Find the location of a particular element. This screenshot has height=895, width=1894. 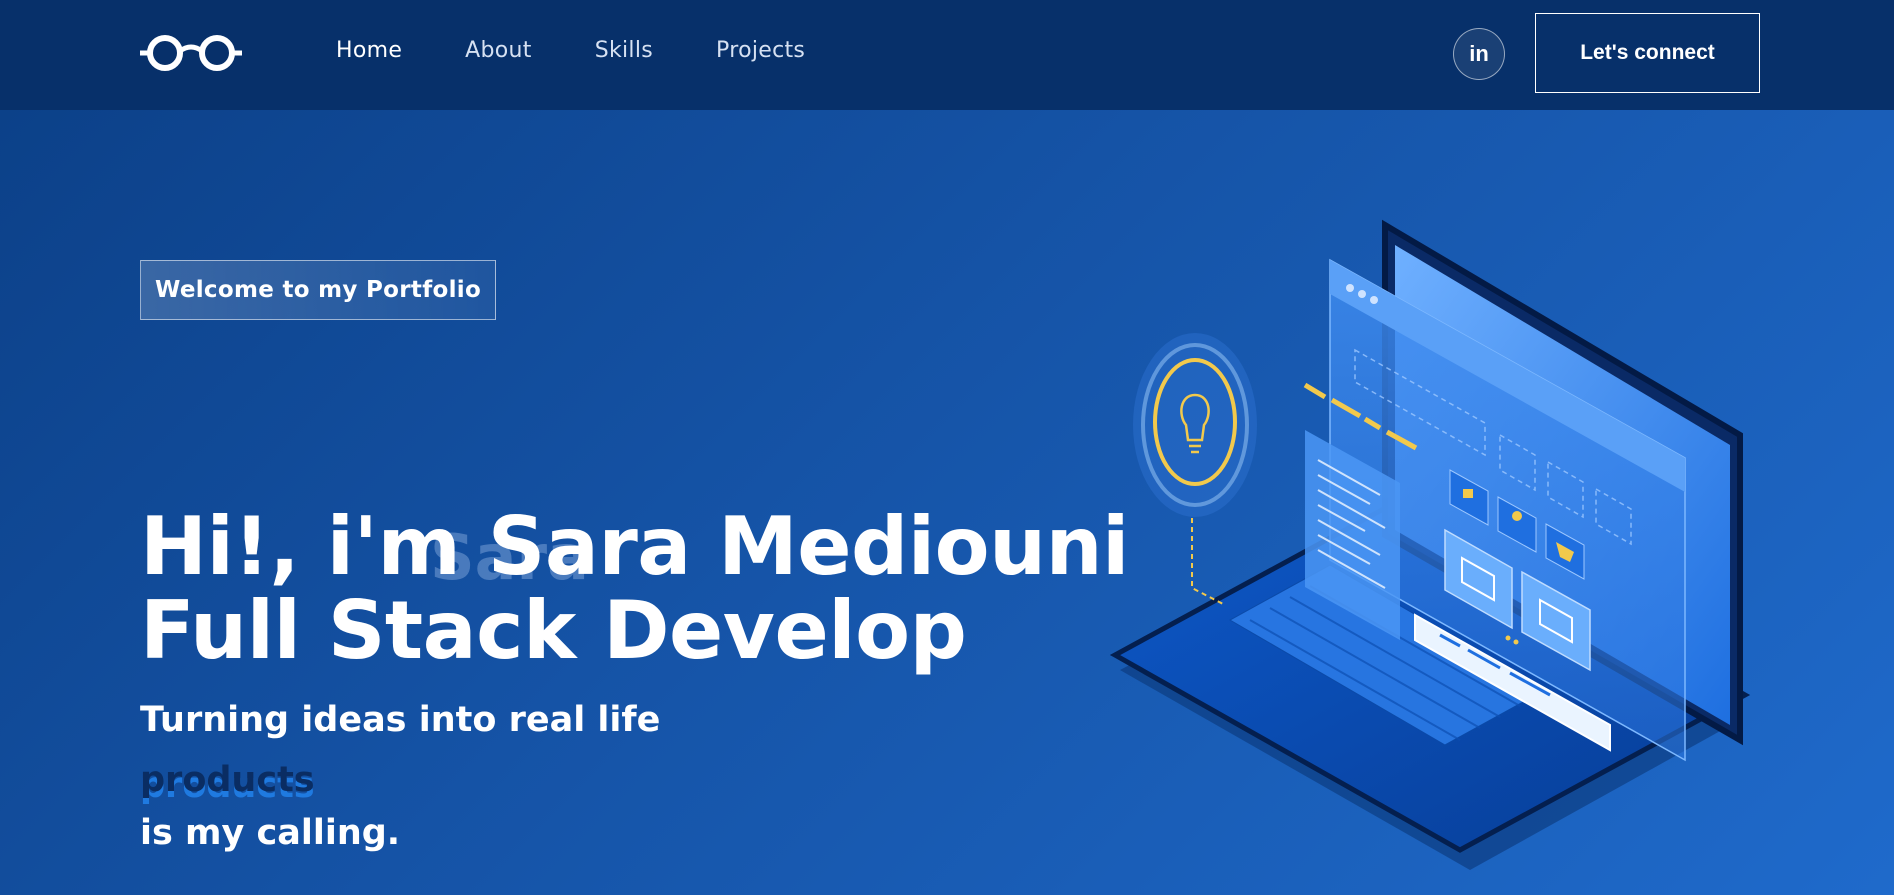

nav-link-projects: Projects is located at coordinates (760, 50).